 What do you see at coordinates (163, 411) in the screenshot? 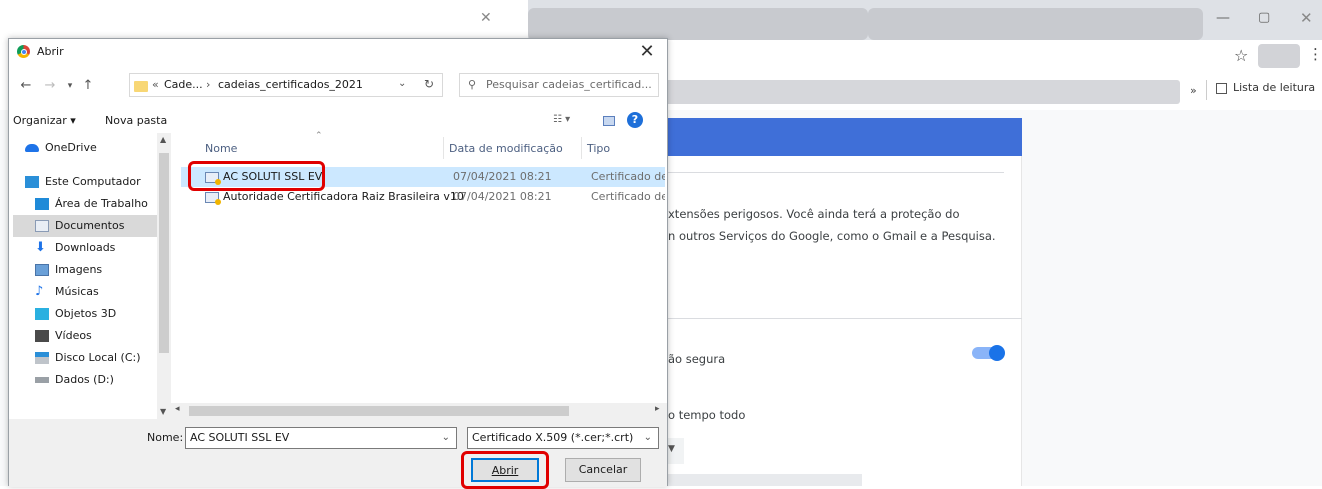
I see `scroll-down-icon: ▼` at bounding box center [163, 411].